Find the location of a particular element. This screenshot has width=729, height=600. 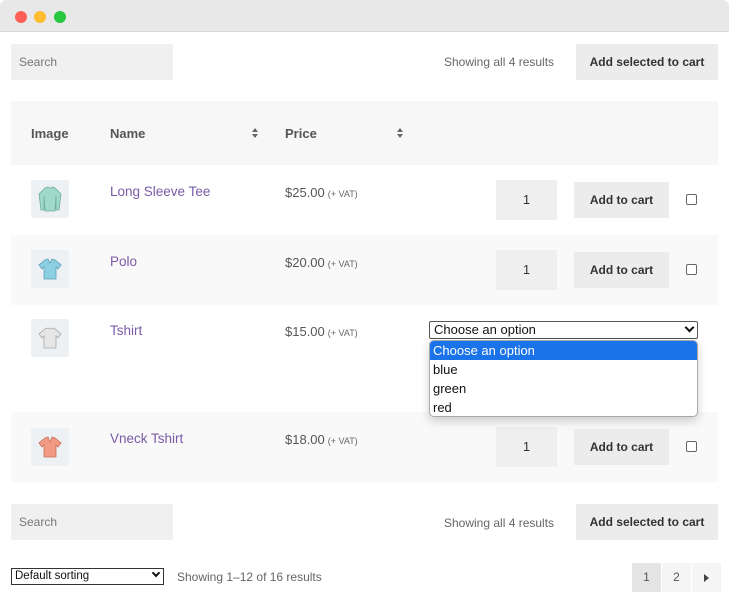

table-header: Image Name Price is located at coordinates (364, 133).